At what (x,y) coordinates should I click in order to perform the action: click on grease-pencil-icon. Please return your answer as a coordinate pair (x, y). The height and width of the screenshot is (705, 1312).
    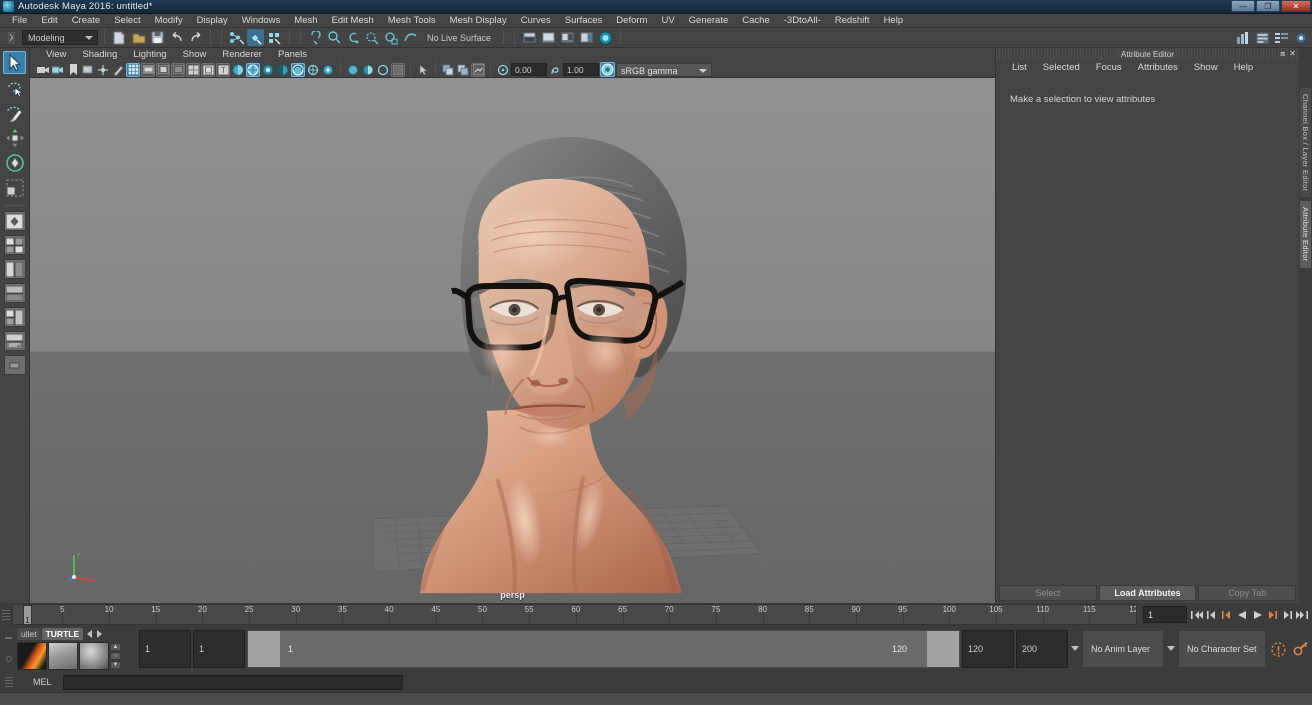
    Looking at the image, I should click on (118, 70).